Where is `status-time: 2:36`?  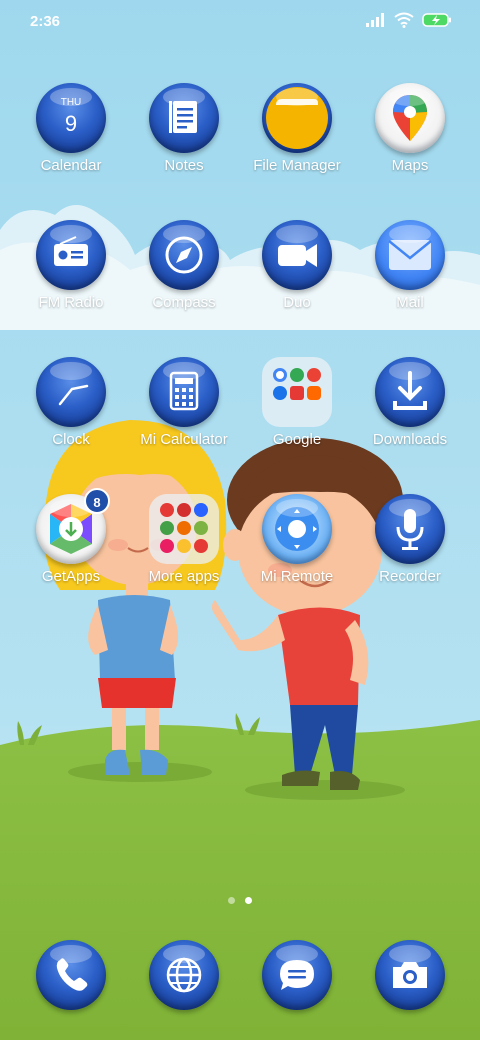
status-time: 2:36 is located at coordinates (45, 21).